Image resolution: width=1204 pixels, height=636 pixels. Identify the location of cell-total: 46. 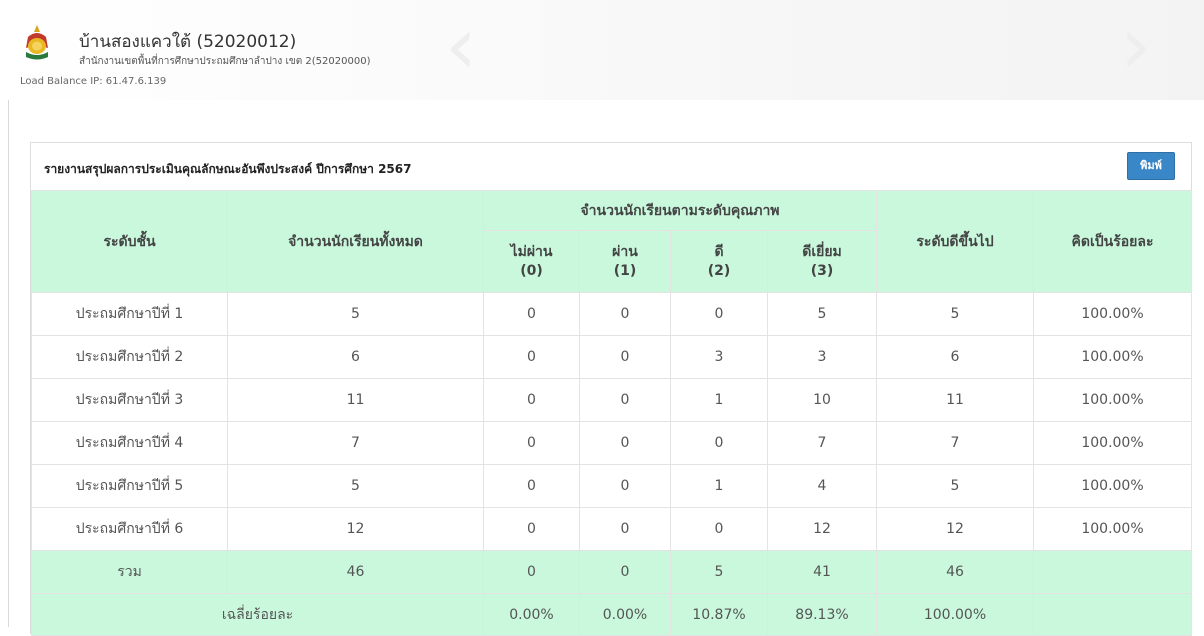
(355, 572).